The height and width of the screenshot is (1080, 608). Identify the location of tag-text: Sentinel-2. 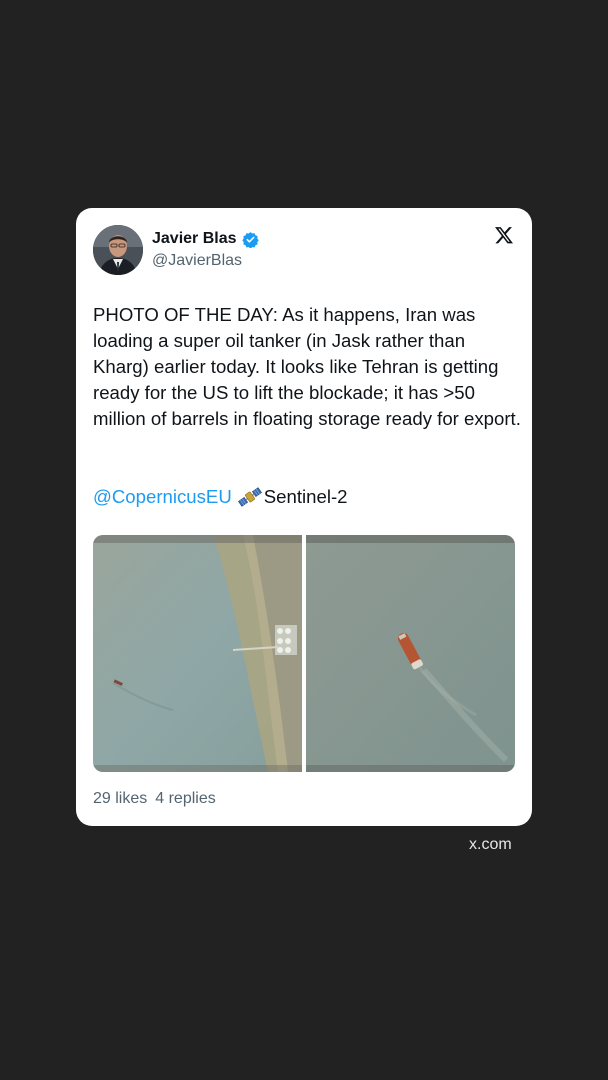
(305, 496).